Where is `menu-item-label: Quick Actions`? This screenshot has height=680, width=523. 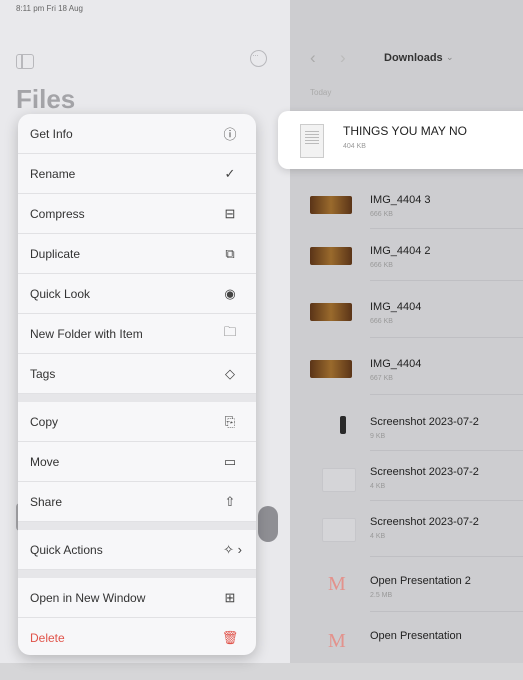 menu-item-label: Quick Actions is located at coordinates (66, 549).